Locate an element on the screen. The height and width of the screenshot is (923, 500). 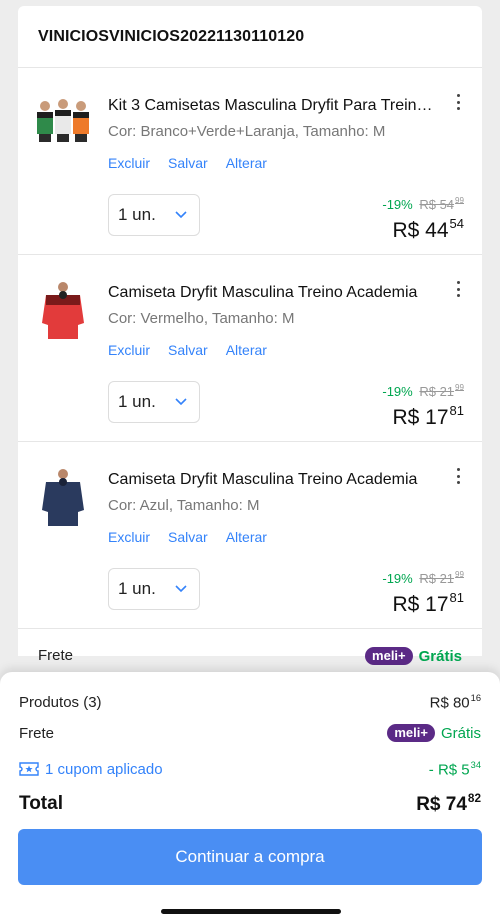
products-total: R$ 8016 is located at coordinates (455, 702).